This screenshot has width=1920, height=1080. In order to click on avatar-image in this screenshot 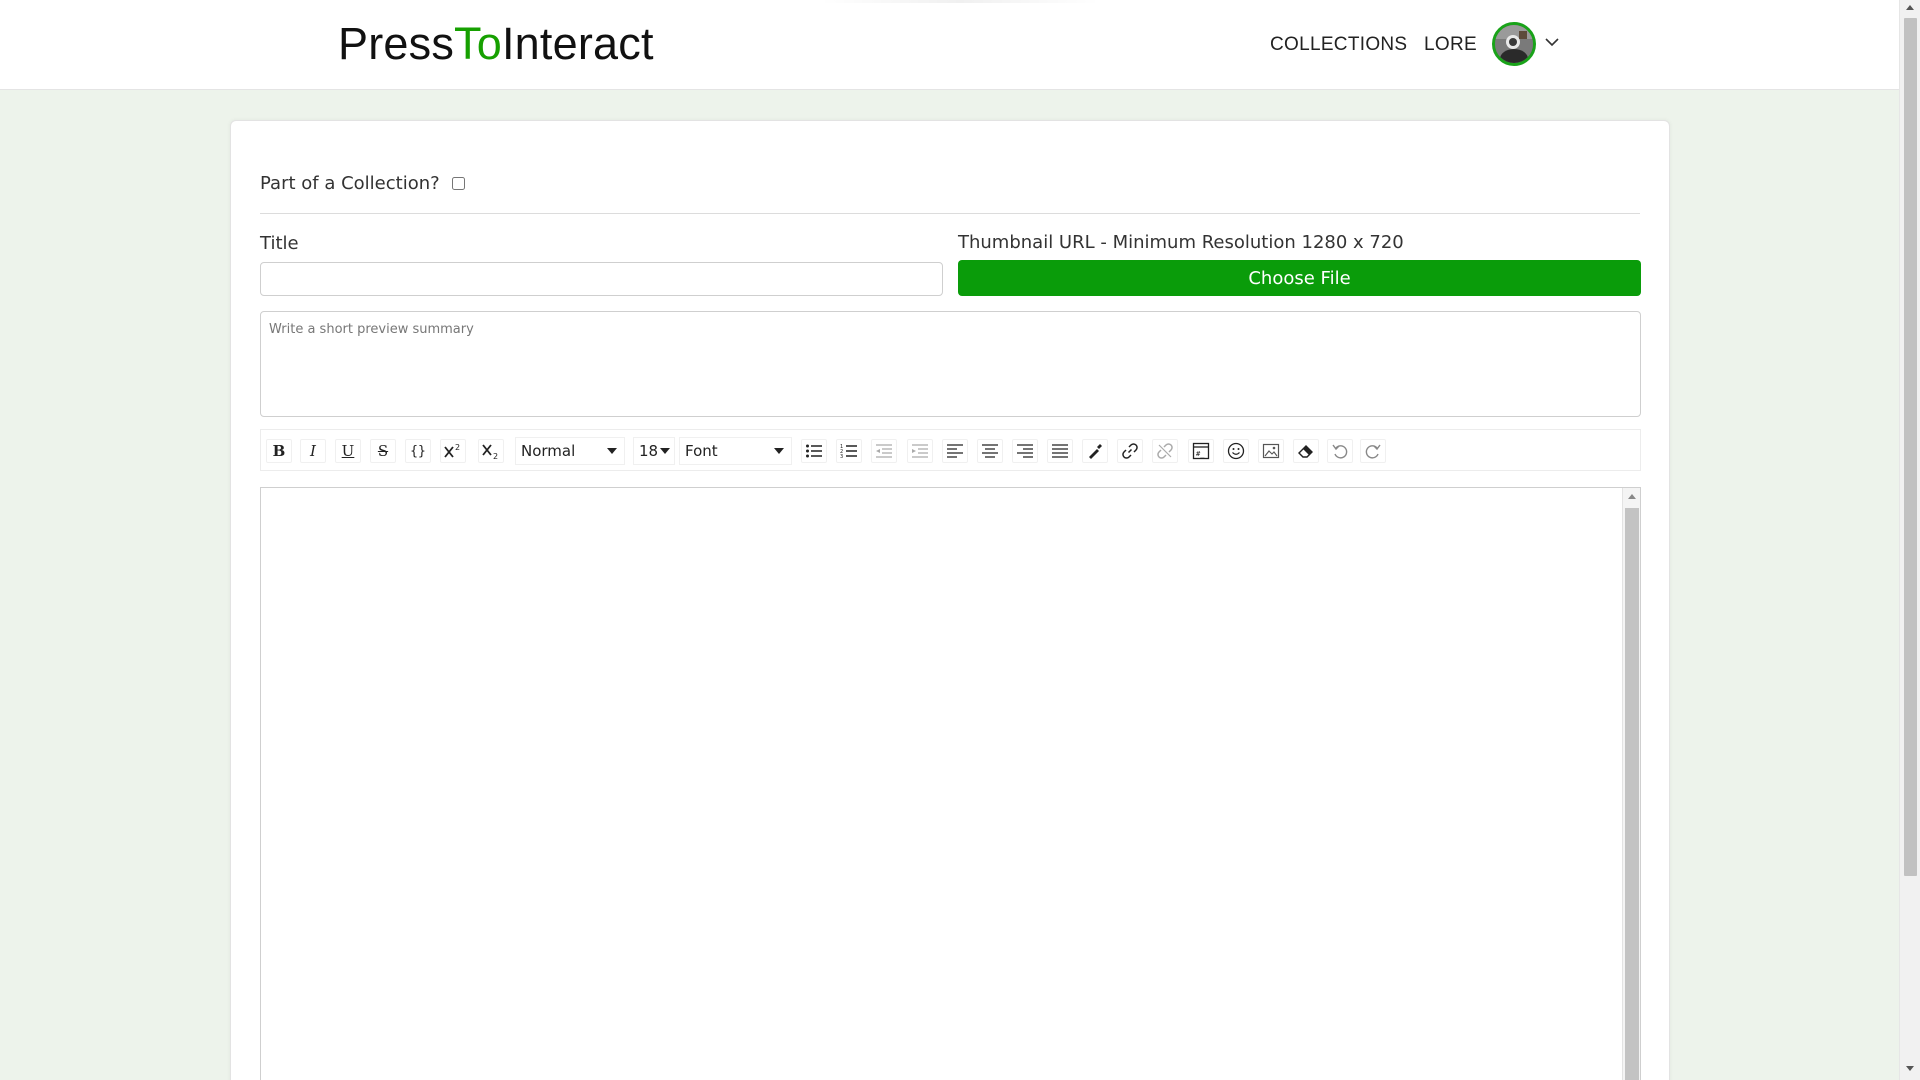, I will do `click(1514, 44)`.